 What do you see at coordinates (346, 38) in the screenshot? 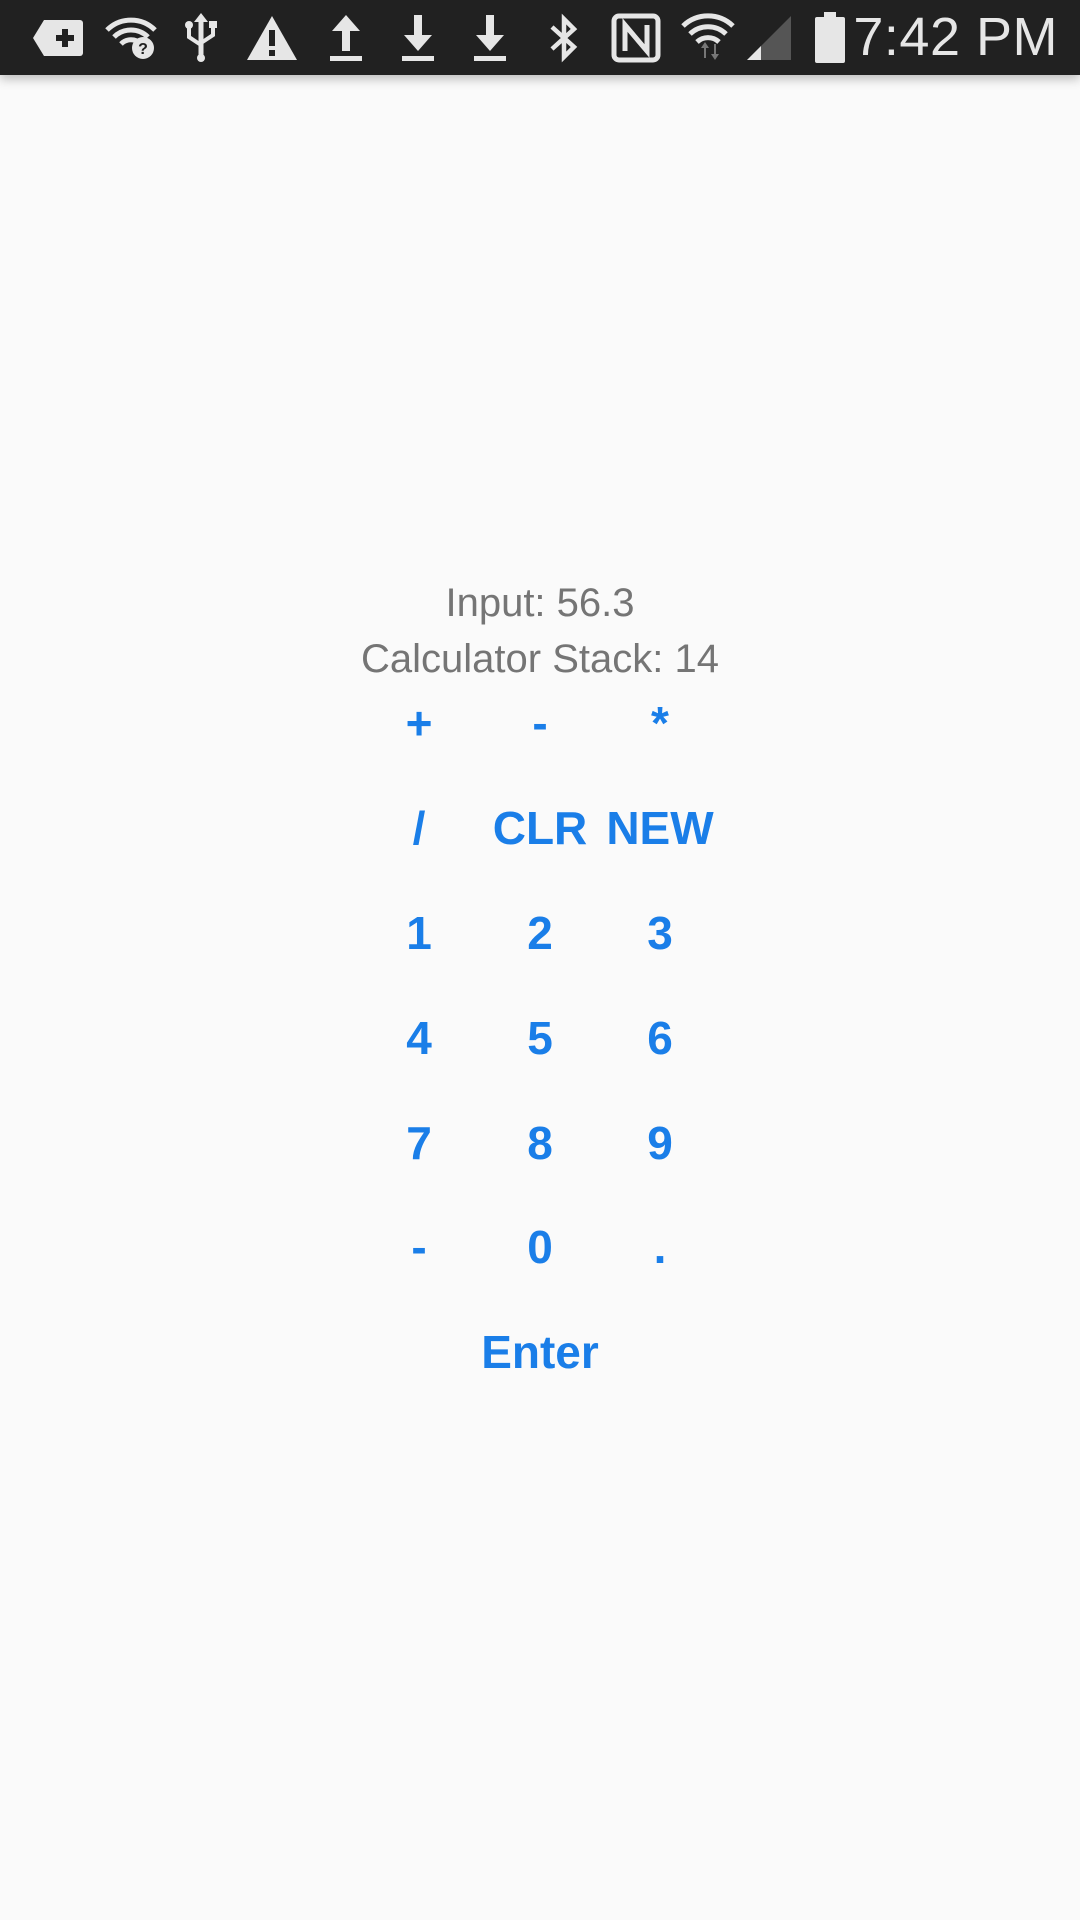
I see `upload-icon` at bounding box center [346, 38].